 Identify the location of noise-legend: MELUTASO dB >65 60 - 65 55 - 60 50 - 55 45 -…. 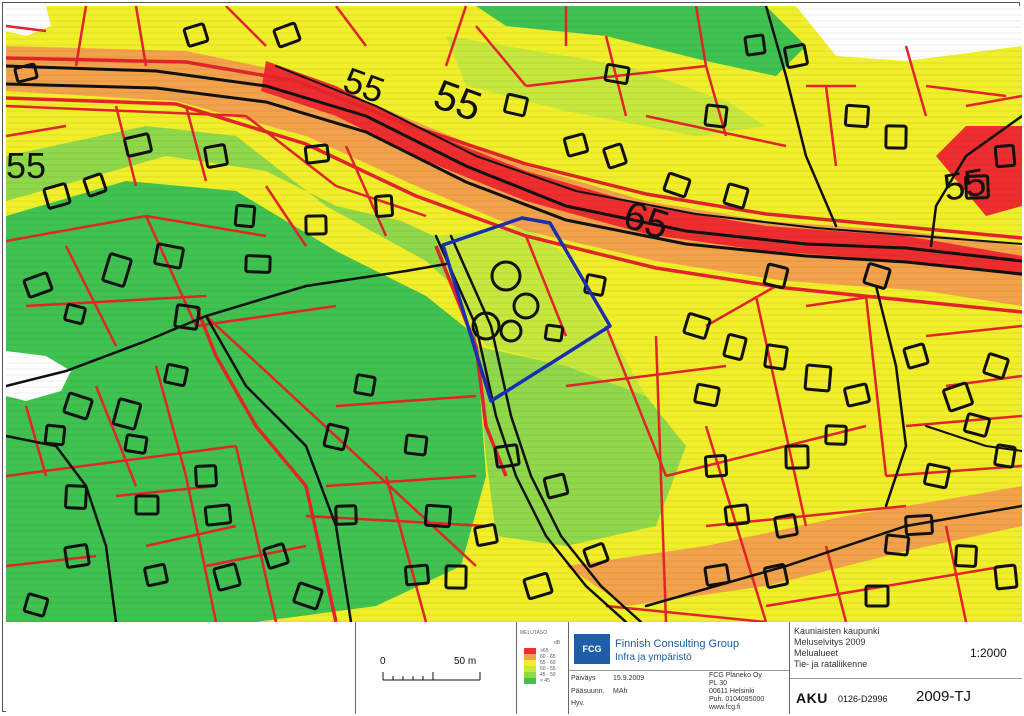
(542, 670).